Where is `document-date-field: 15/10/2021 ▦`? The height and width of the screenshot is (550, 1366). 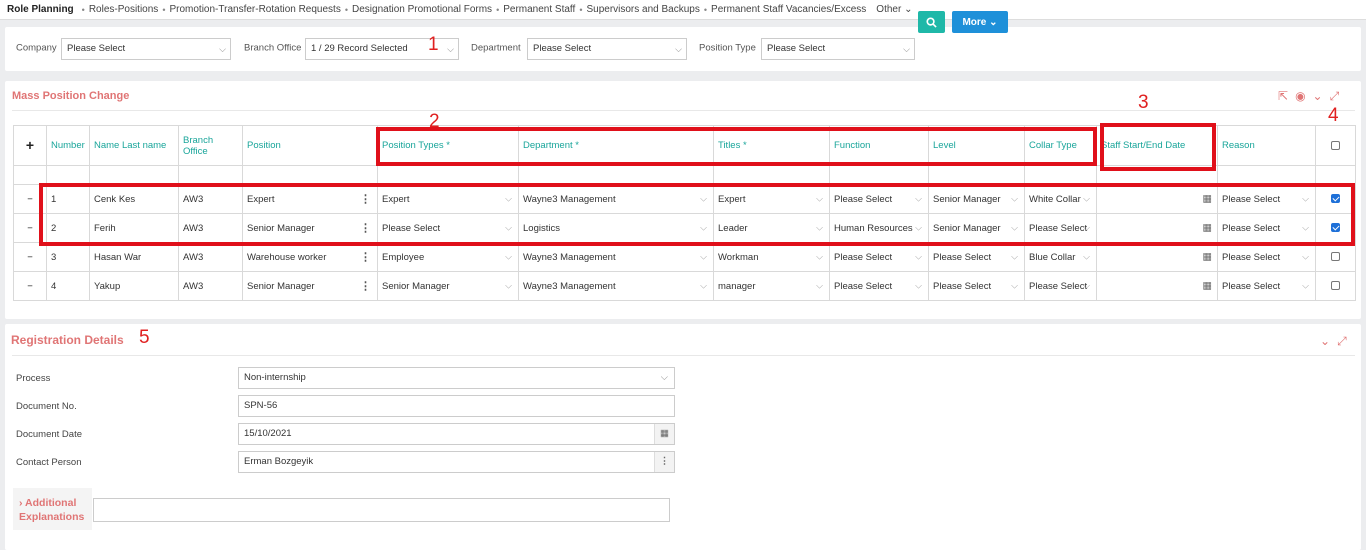
document-date-field: 15/10/2021 ▦ is located at coordinates (456, 434).